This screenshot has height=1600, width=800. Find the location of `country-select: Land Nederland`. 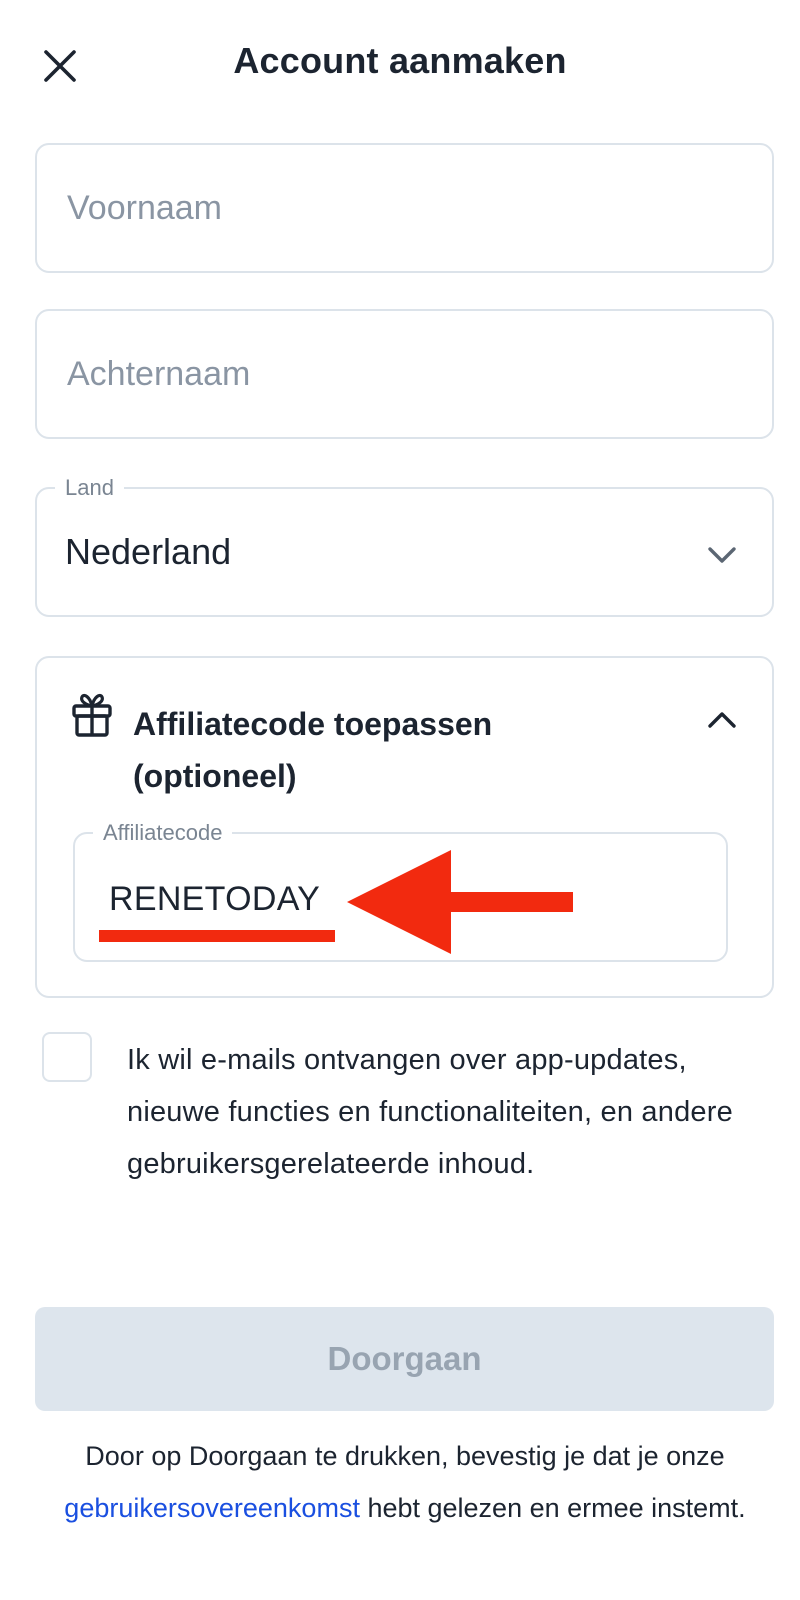

country-select: Land Nederland is located at coordinates (404, 546).